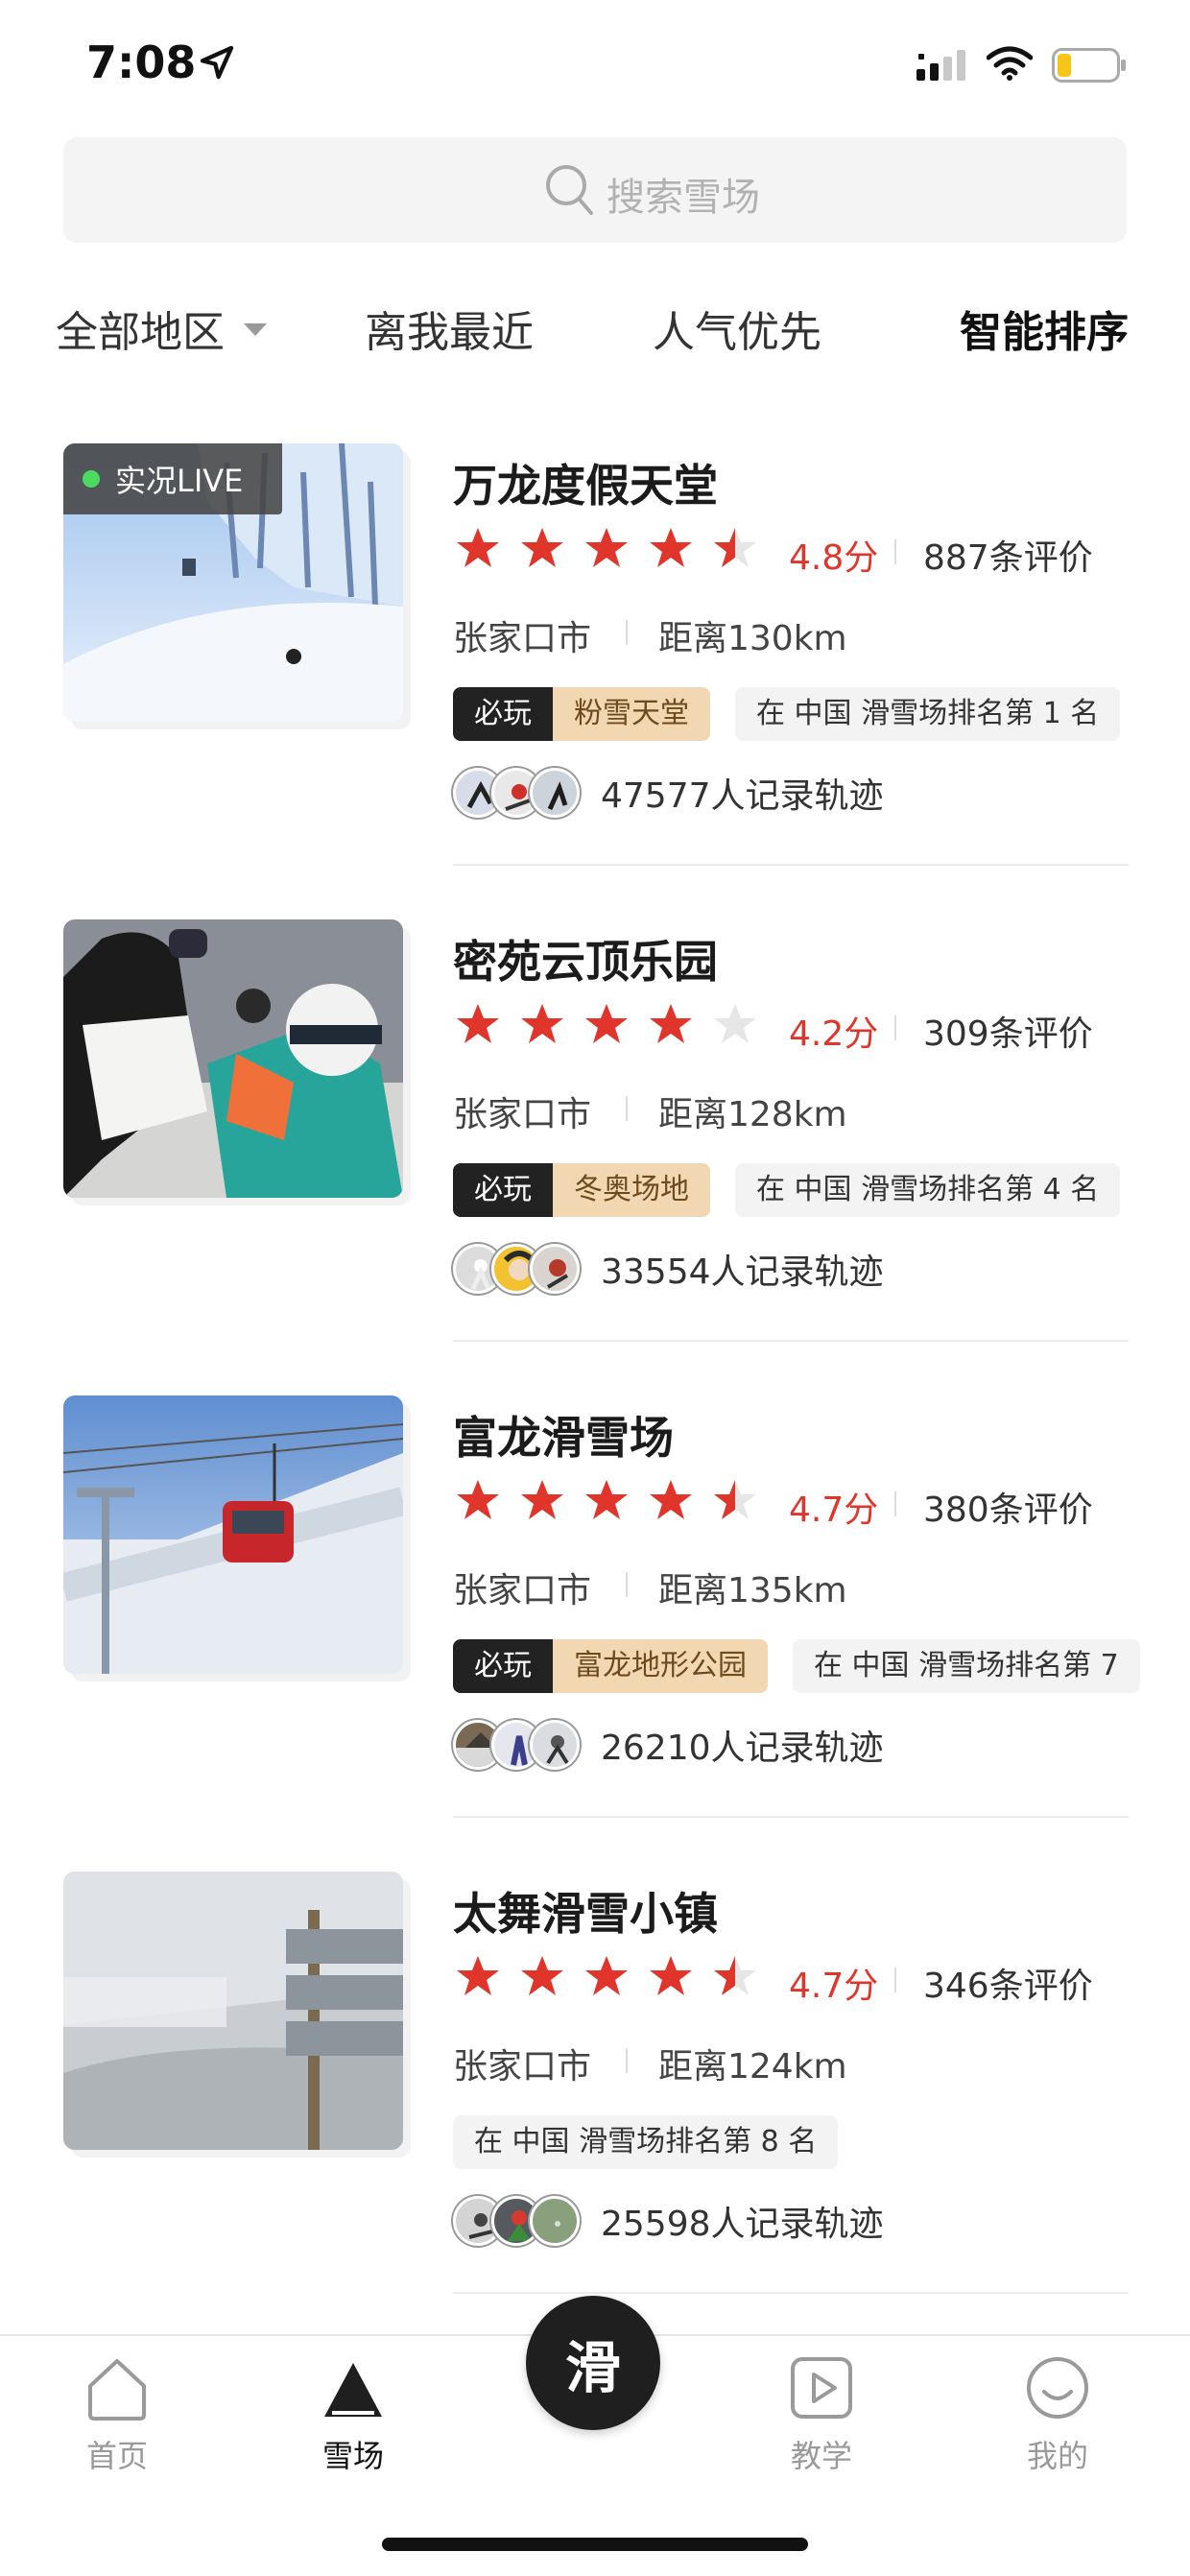 The image size is (1190, 2576). I want to click on resort-name: 太舞滑雪小镇, so click(586, 1914).